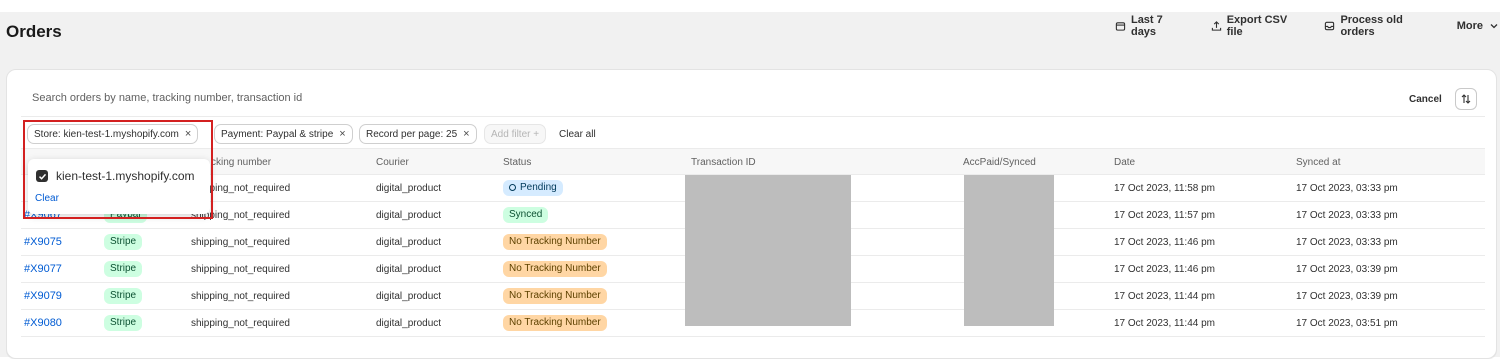 The image size is (1500, 359). What do you see at coordinates (43, 323) in the screenshot?
I see `order-link: #X9080` at bounding box center [43, 323].